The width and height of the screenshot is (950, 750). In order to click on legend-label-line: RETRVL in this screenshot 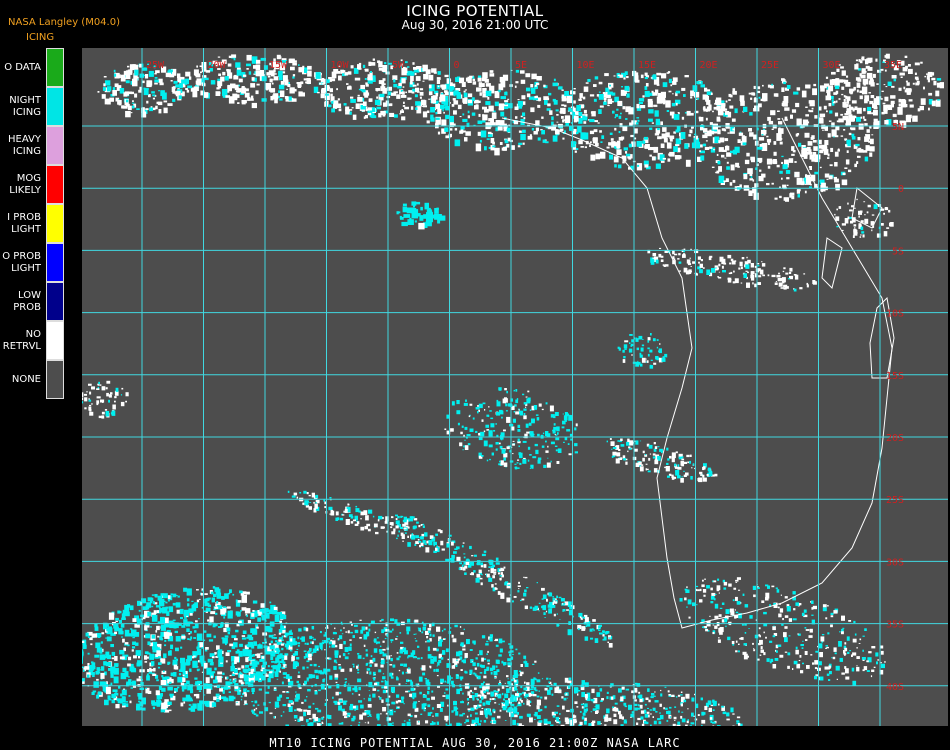, I will do `click(21, 346)`.